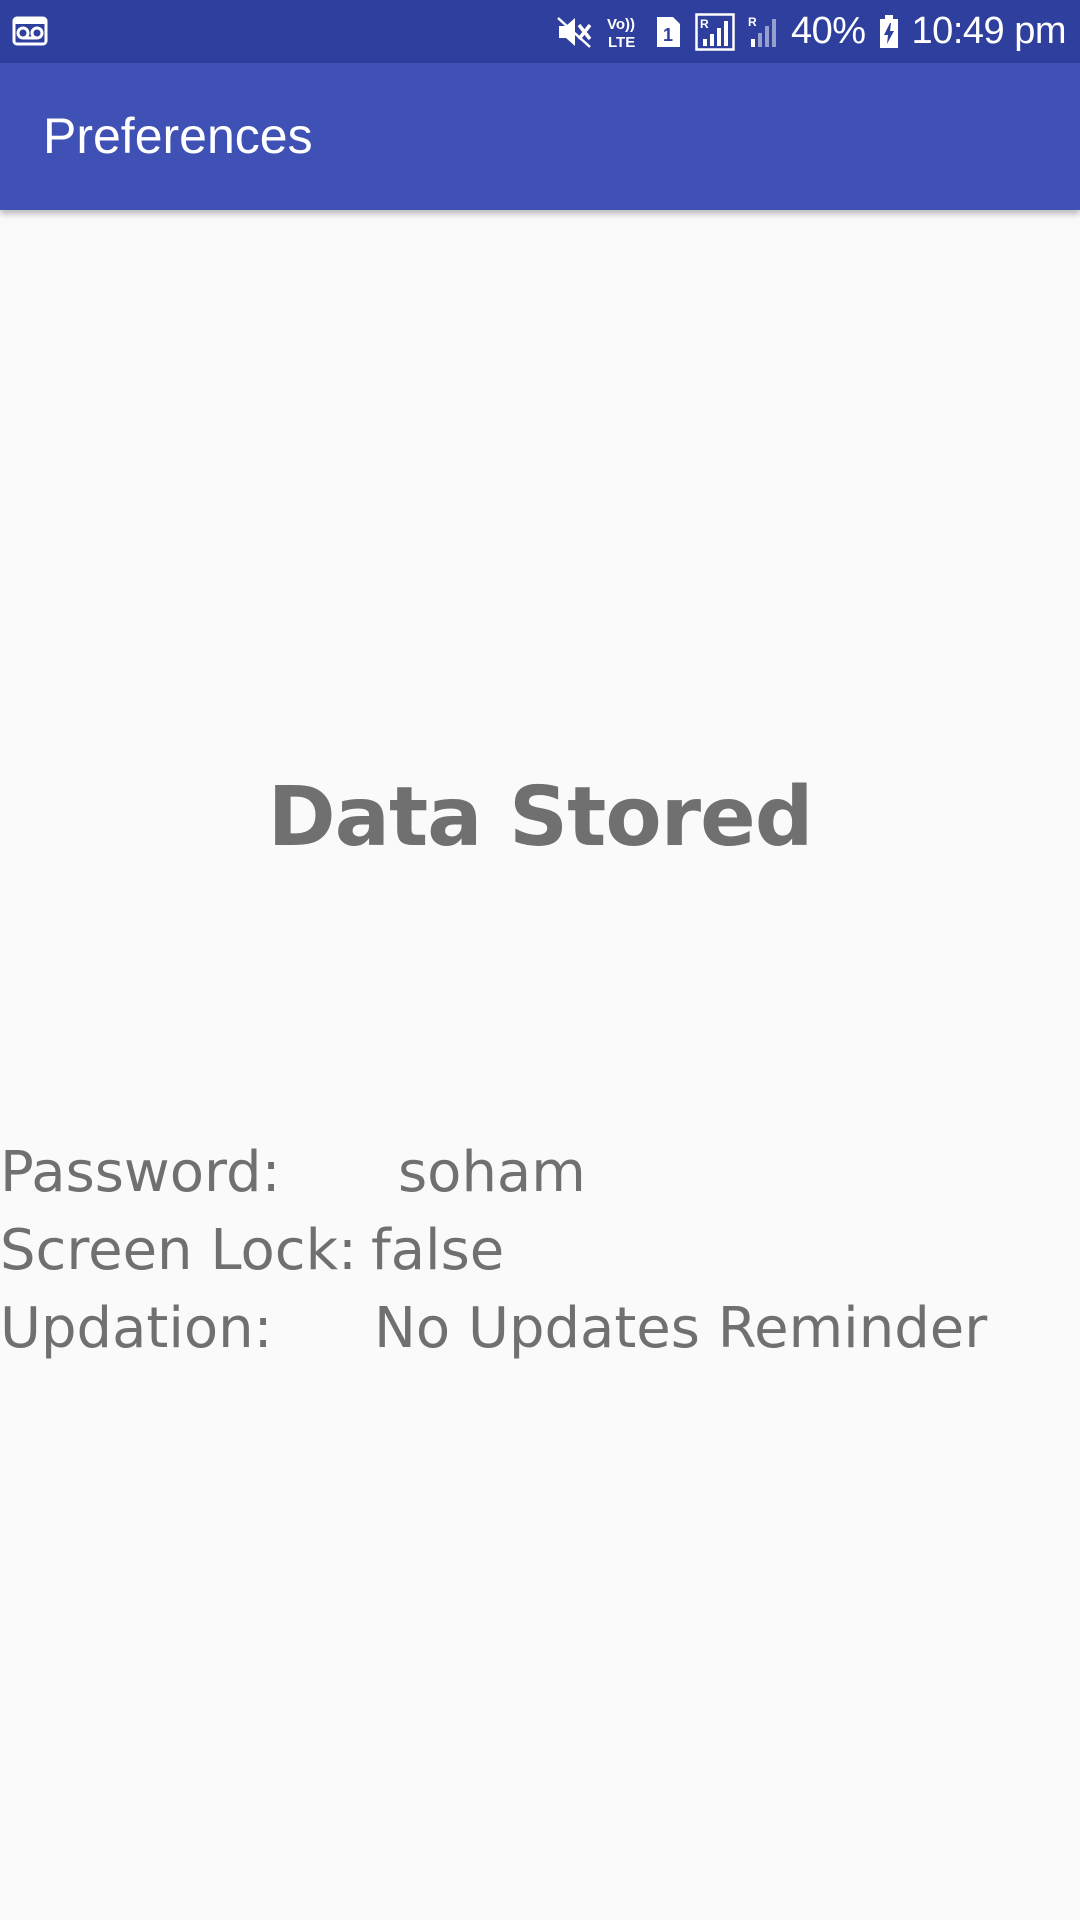 The height and width of the screenshot is (1920, 1080). I want to click on svg-text: Vo)), so click(621, 24).